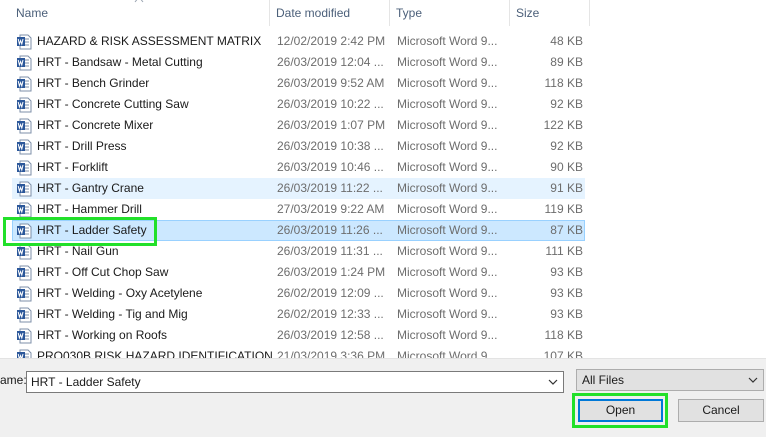  Describe the element at coordinates (78, 251) in the screenshot. I see `file-name: HRT - Nail Gun` at that location.